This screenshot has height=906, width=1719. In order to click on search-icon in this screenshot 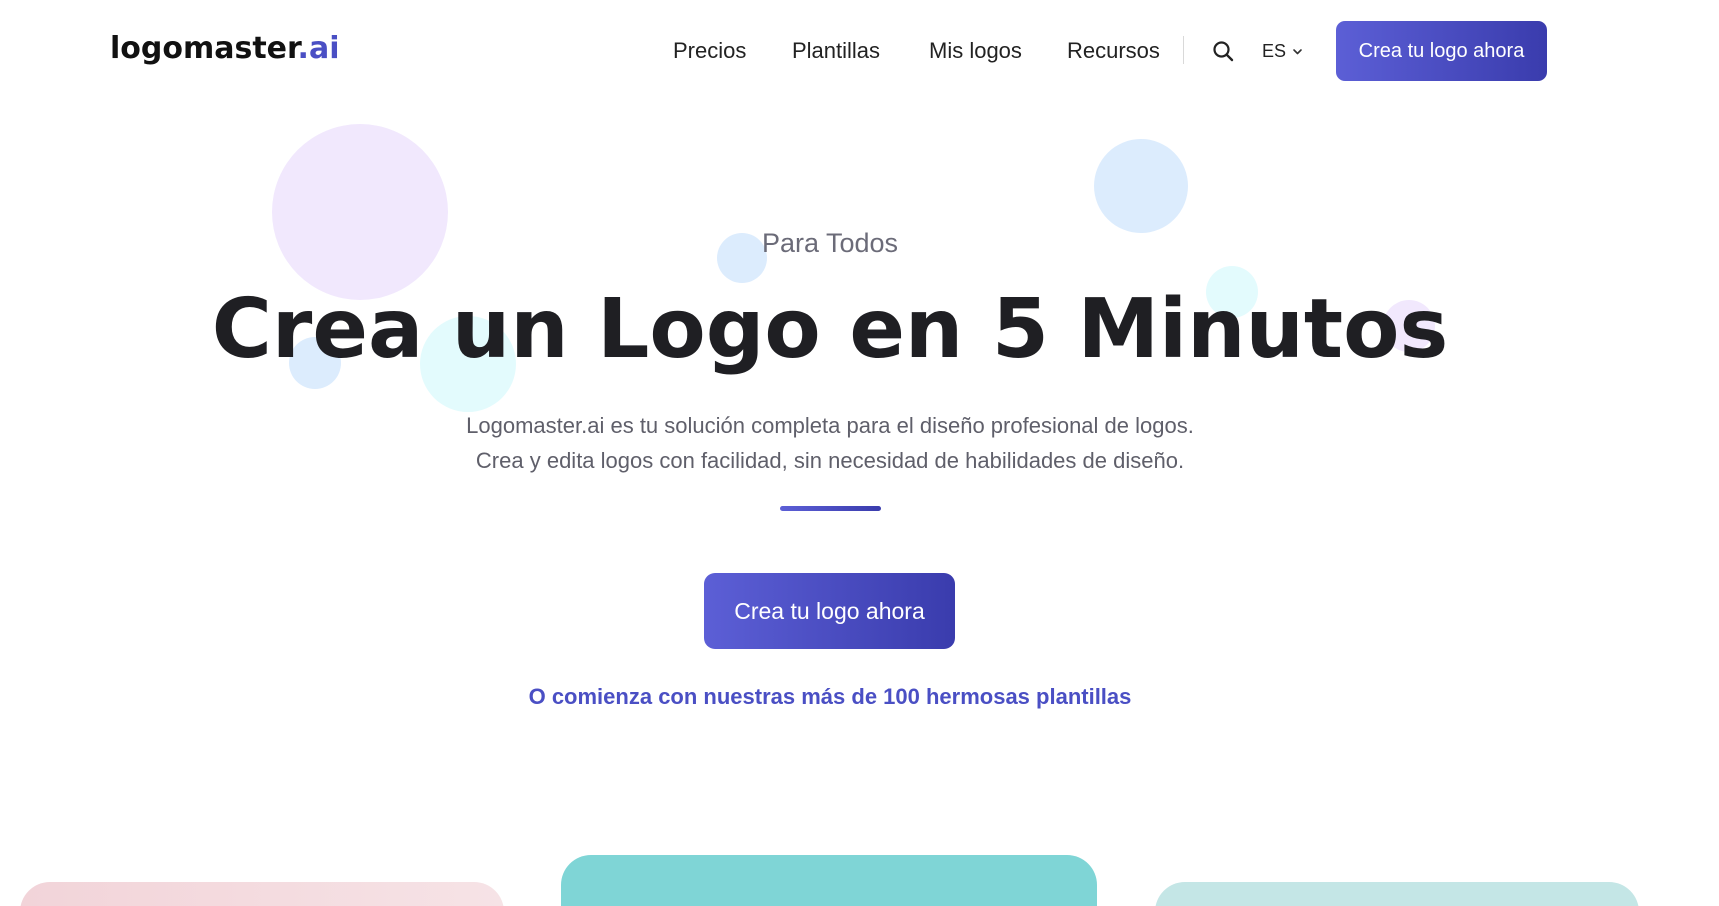, I will do `click(1223, 51)`.